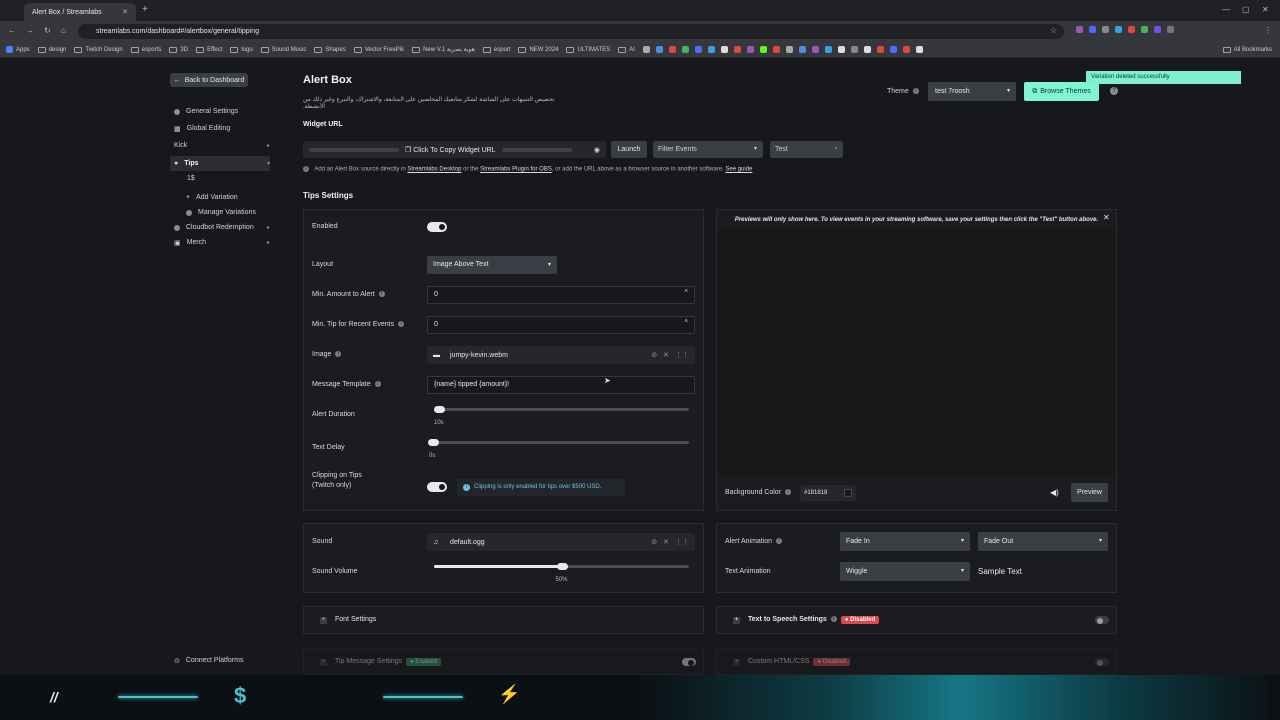 Image resolution: width=1280 pixels, height=720 pixels. Describe the element at coordinates (1102, 662) in the screenshot. I see `custom-html-toggle` at that location.